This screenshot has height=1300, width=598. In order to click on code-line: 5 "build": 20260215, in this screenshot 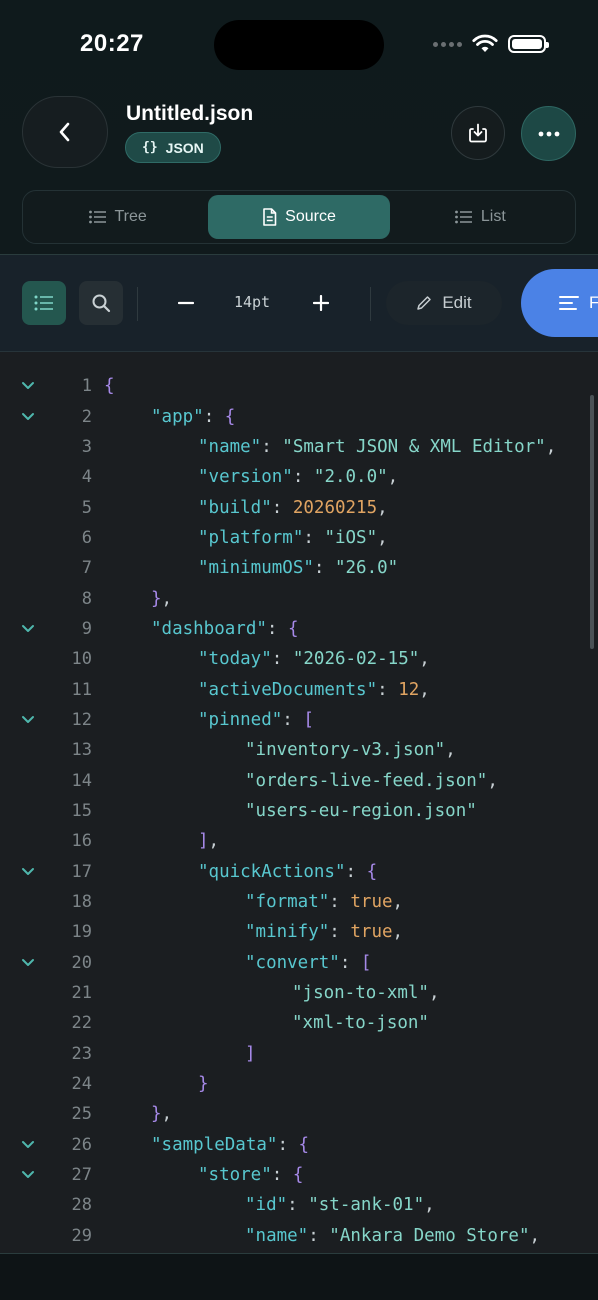, I will do `click(299, 507)`.